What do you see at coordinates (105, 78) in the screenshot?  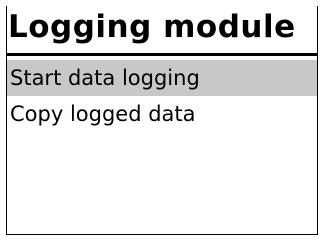 I see `menu-item-label: Start data logging` at bounding box center [105, 78].